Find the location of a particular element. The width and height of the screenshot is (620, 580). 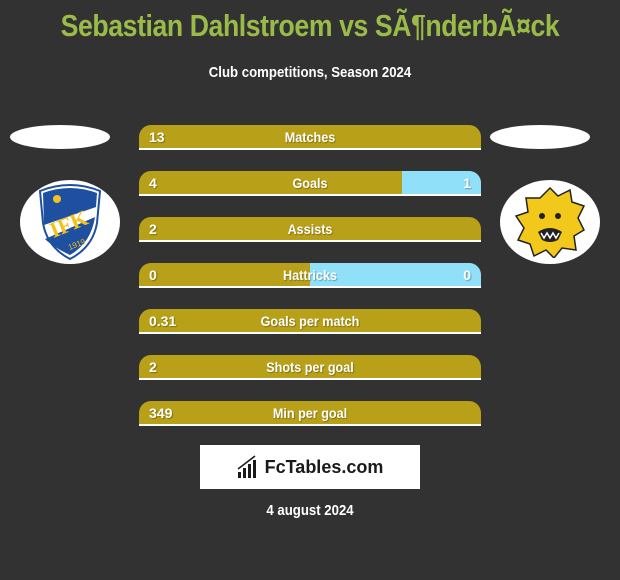

right-team-logo is located at coordinates (550, 222).